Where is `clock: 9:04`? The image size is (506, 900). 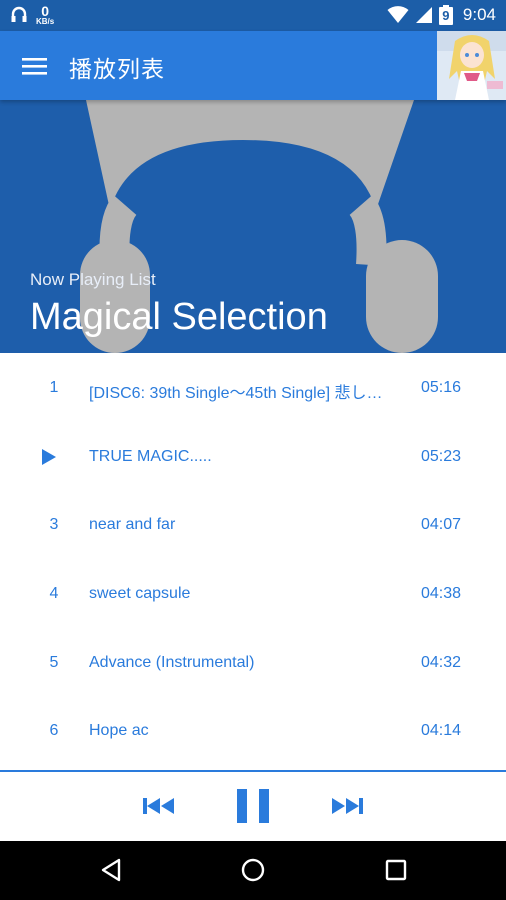
clock: 9:04 is located at coordinates (479, 14).